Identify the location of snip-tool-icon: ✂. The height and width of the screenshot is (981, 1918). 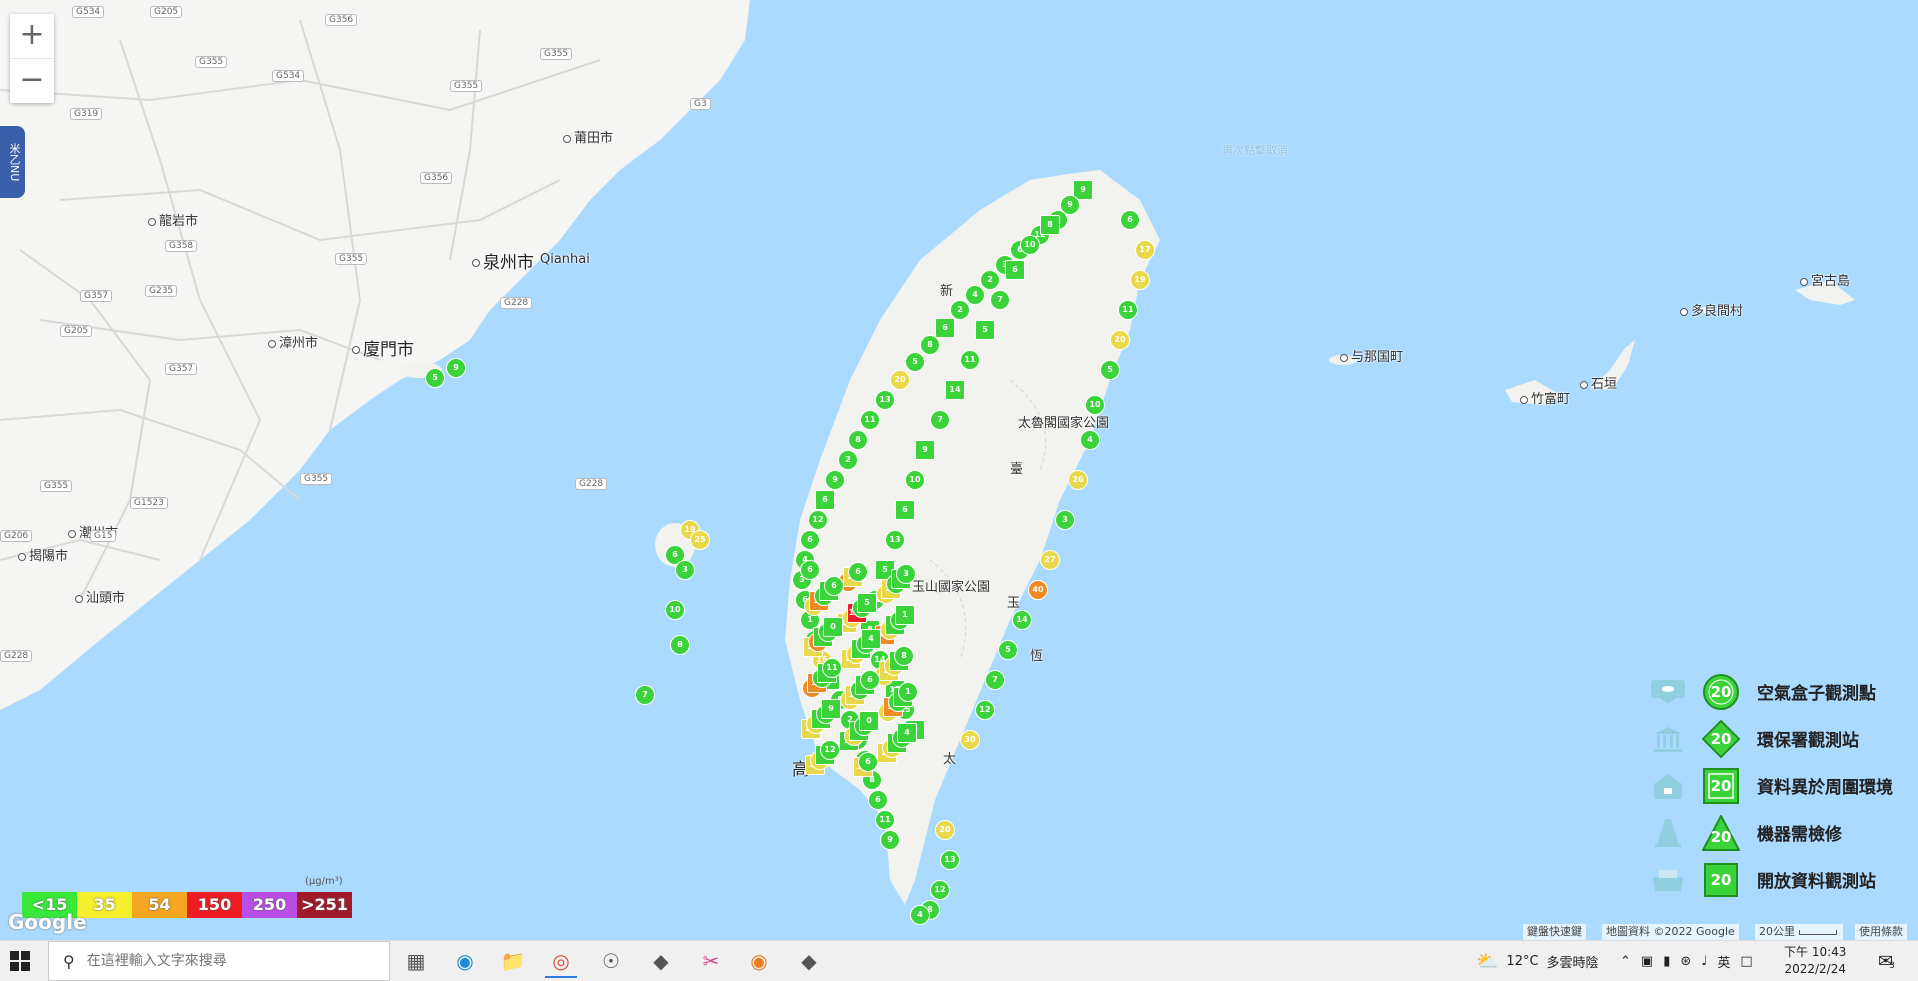
(711, 961).